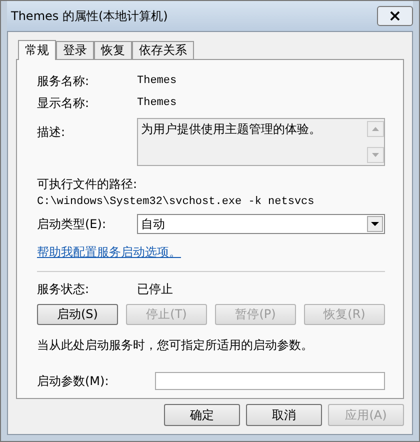 The height and width of the screenshot is (442, 420). Describe the element at coordinates (72, 224) in the screenshot. I see `field-label: 启动类型(E):` at that location.